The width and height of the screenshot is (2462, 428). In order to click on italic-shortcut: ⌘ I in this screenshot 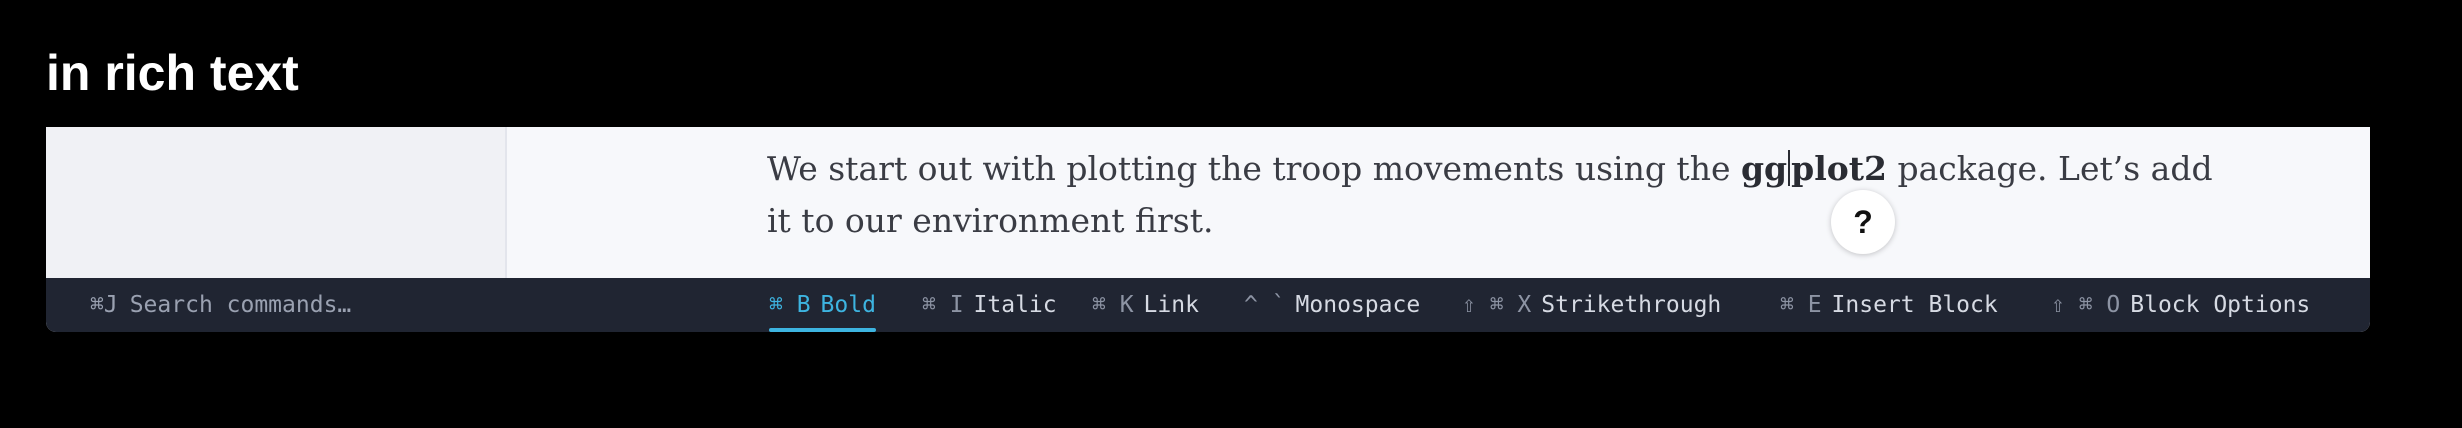, I will do `click(943, 305)`.